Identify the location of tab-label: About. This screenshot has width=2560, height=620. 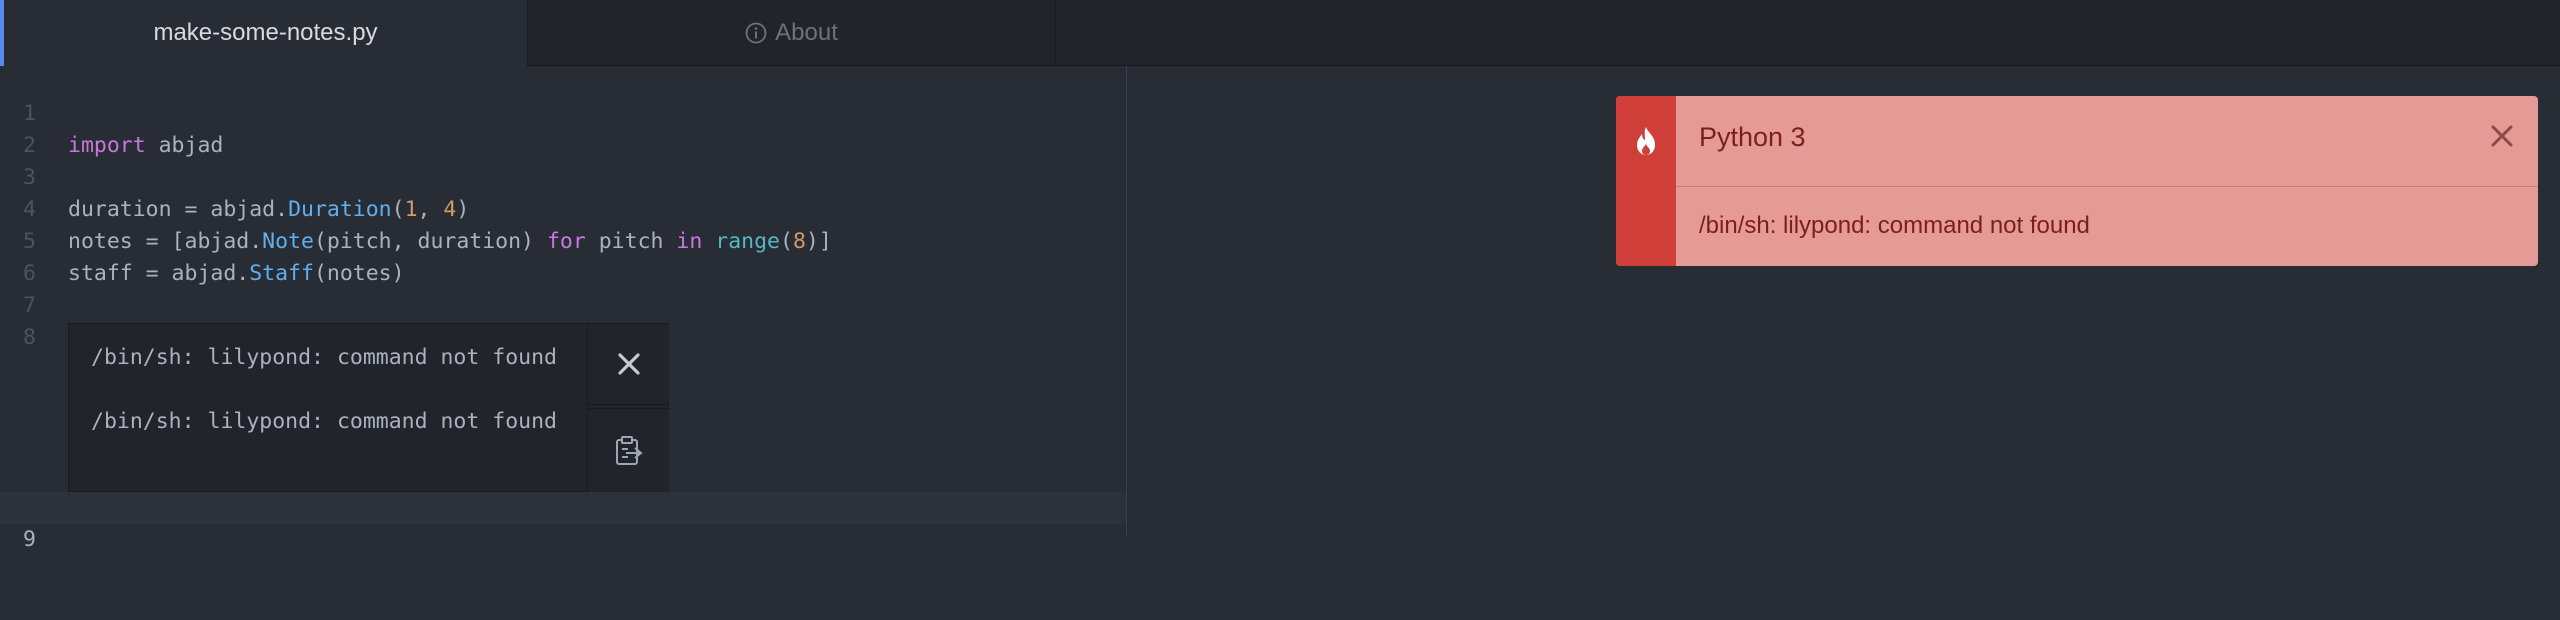
(806, 32).